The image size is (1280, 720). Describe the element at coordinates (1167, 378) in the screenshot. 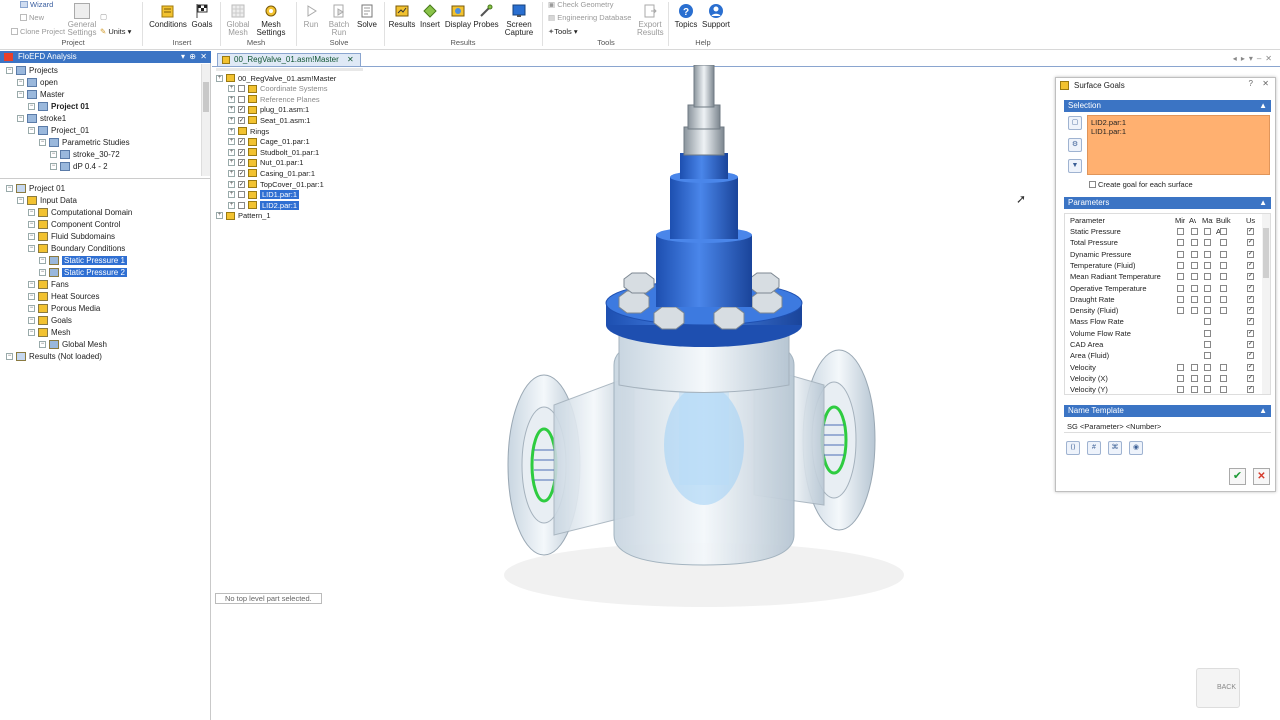

I see `parameter-row: Velocity (X) ✓` at that location.